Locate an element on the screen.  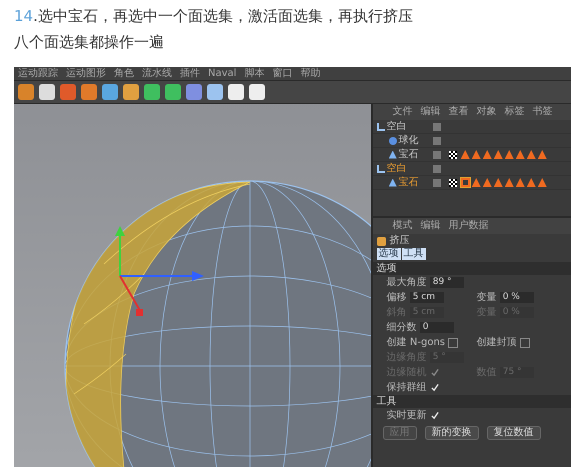
object-name: 球化 is located at coordinates (408, 140).